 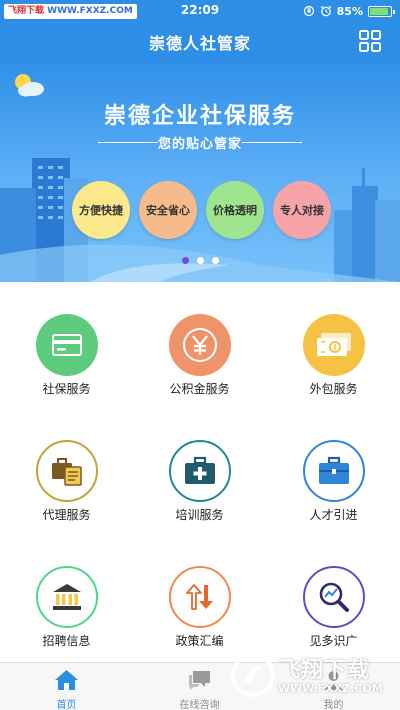 I want to click on carousel-indicator, so click(x=200, y=260).